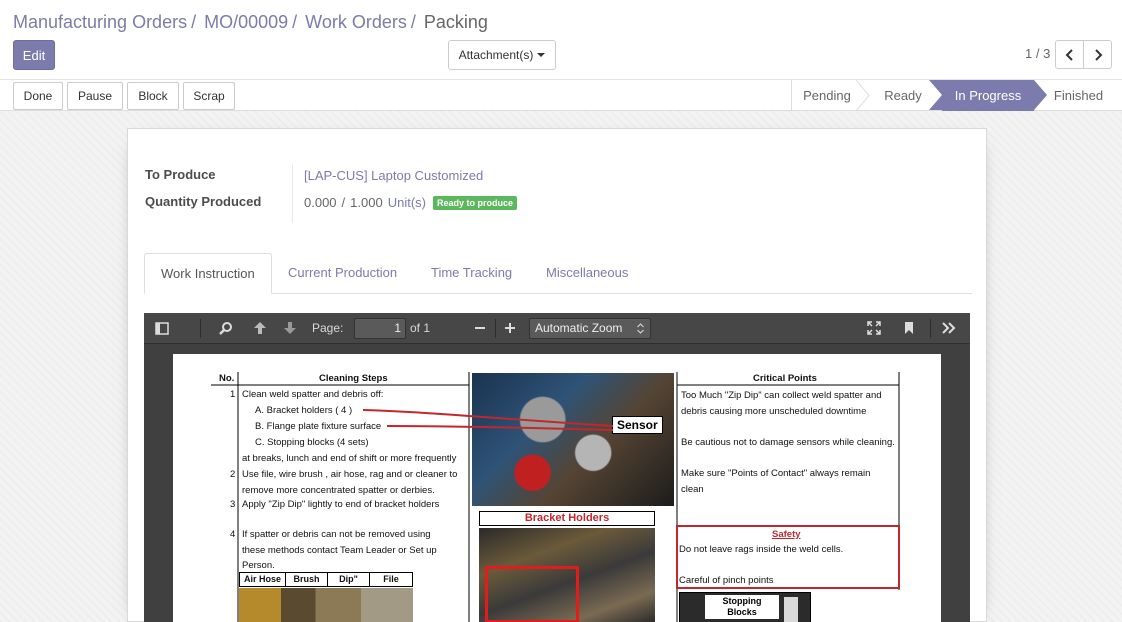  What do you see at coordinates (180, 174) in the screenshot?
I see `to-produce-label: To Produce` at bounding box center [180, 174].